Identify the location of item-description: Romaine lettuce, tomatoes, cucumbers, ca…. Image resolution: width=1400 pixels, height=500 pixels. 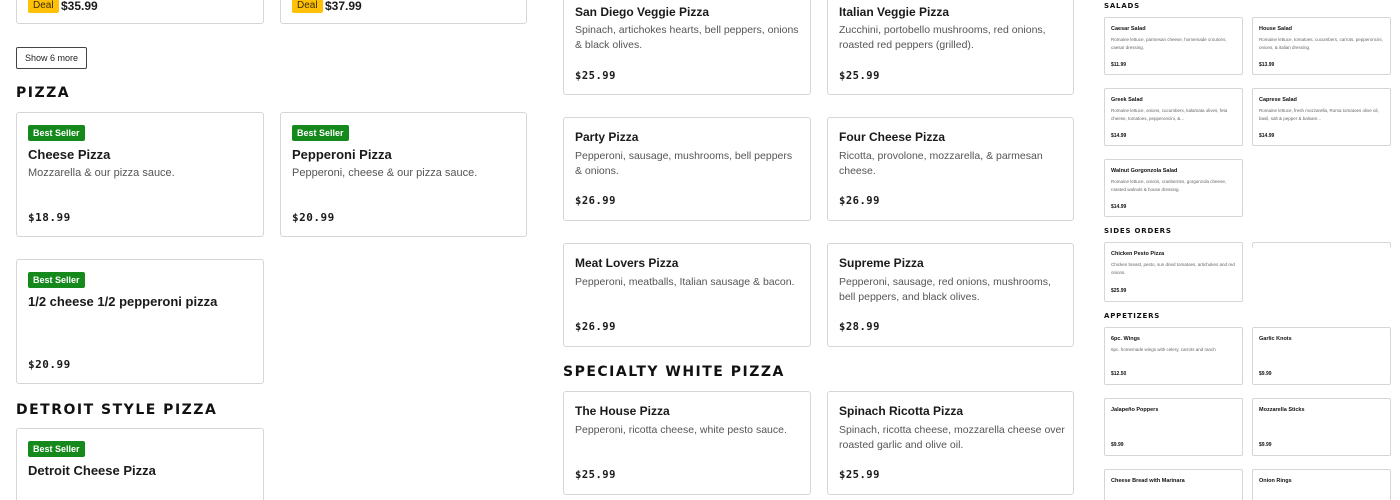
(1321, 43).